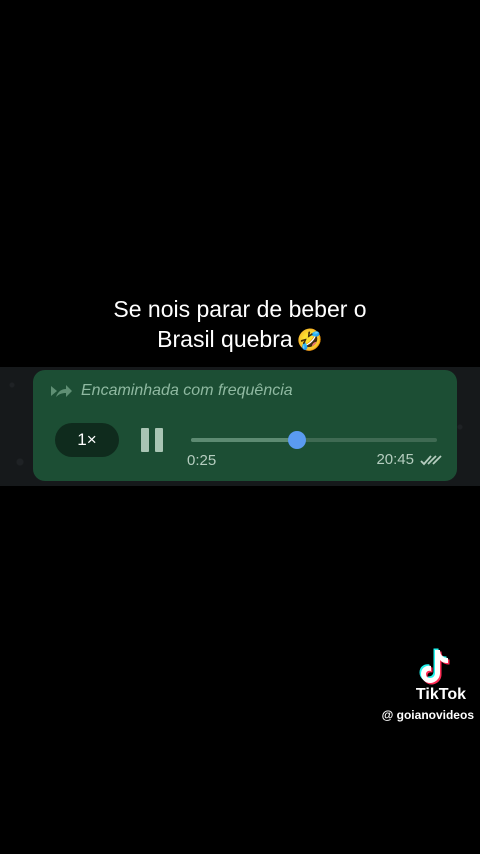  I want to click on laughing-emoji-icon: 🤣, so click(309, 340).